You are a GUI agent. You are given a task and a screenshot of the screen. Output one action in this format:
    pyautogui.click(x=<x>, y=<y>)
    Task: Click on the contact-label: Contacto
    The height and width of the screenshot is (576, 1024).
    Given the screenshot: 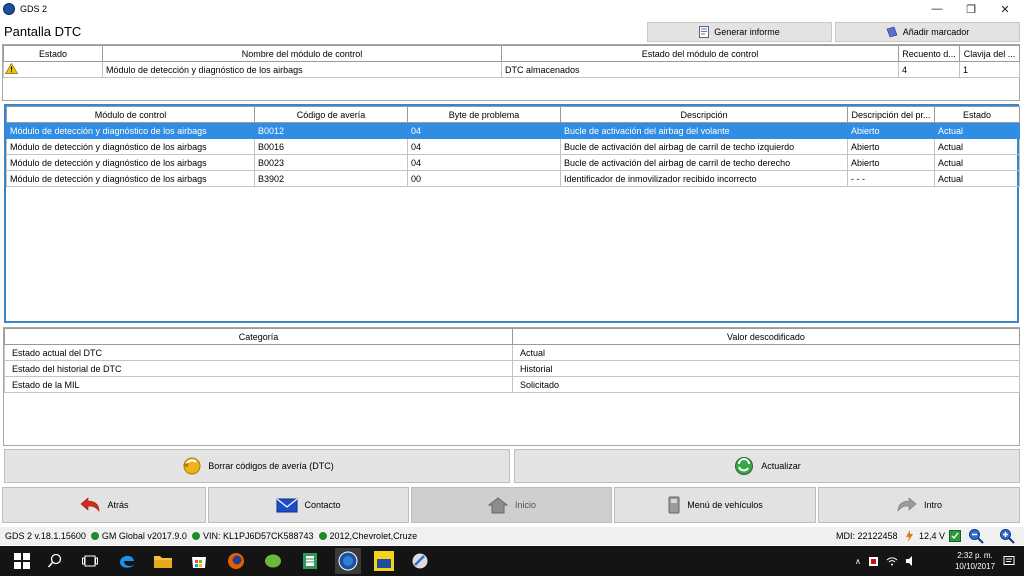 What is the action you would take?
    pyautogui.click(x=322, y=505)
    